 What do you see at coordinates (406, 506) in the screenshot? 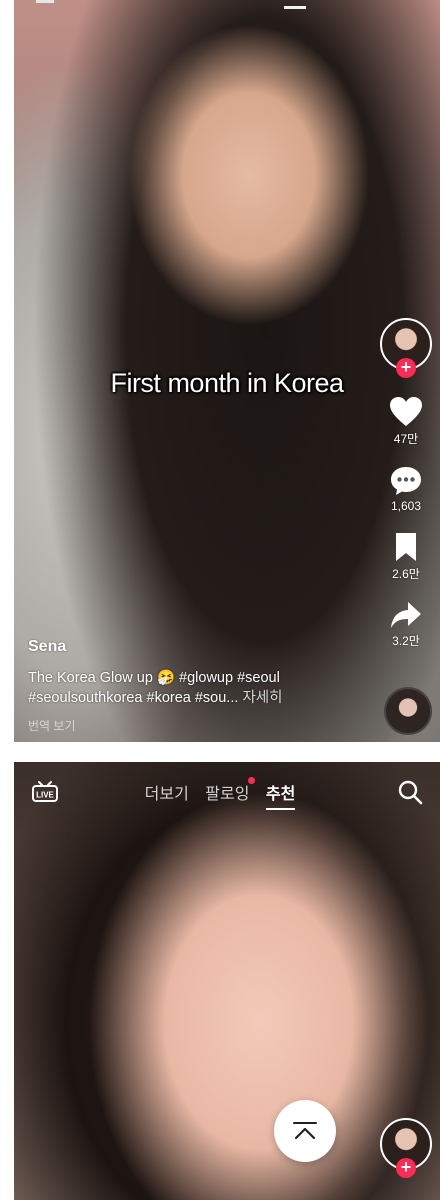
I see `comment-count: 1,603` at bounding box center [406, 506].